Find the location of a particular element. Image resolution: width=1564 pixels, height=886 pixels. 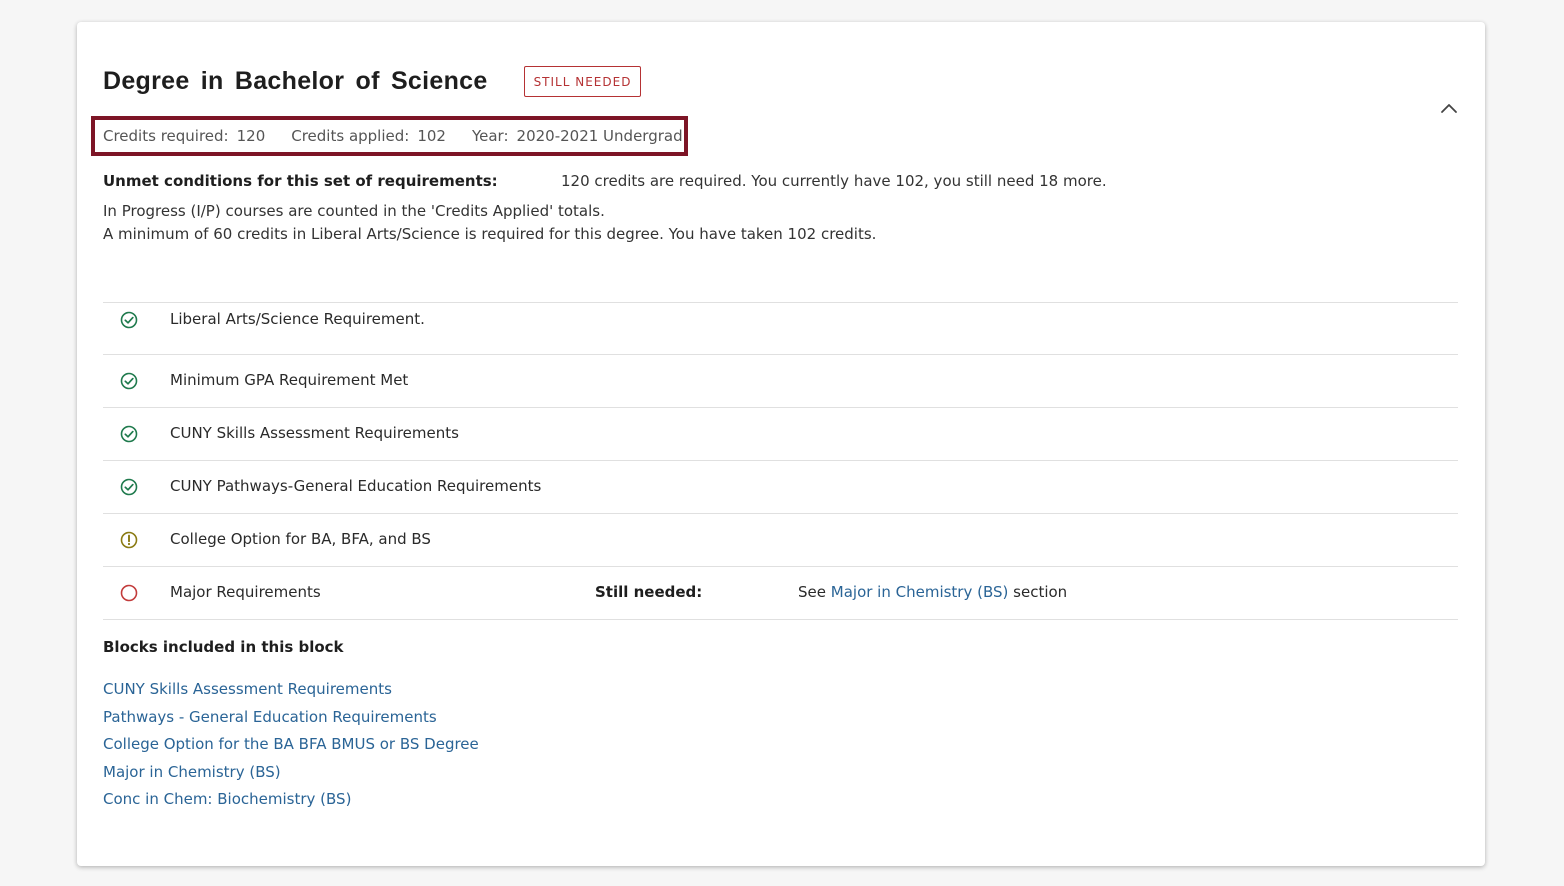

requirement-label: Liberal Arts/Science Requirement. is located at coordinates (297, 319).